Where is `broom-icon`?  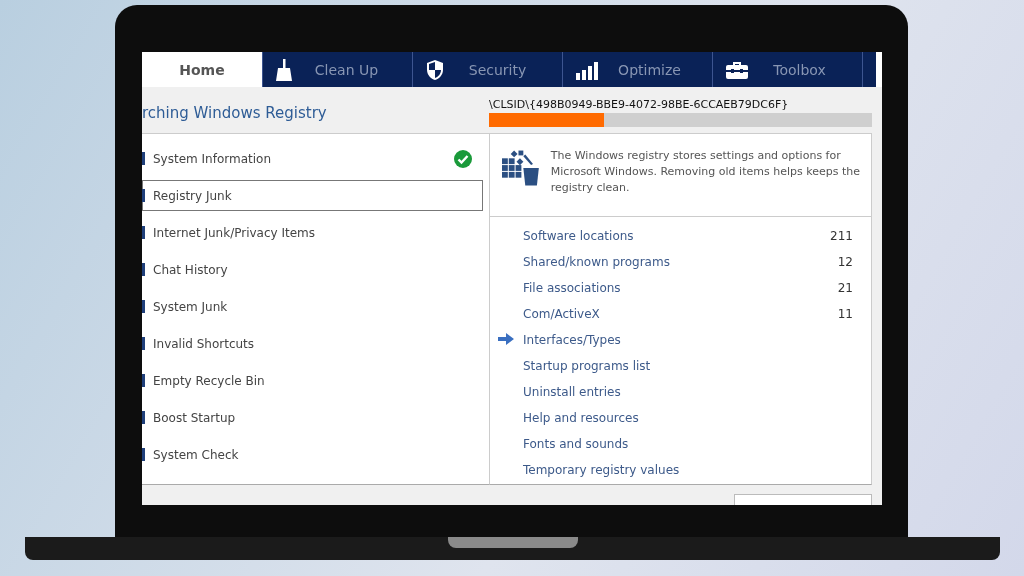 broom-icon is located at coordinates (284, 69).